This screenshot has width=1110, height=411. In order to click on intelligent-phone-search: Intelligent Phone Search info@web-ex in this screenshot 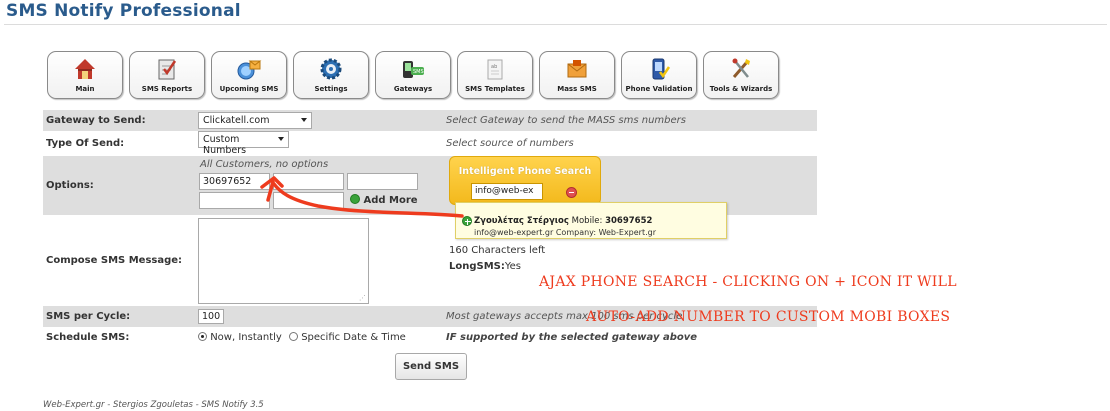, I will do `click(525, 180)`.